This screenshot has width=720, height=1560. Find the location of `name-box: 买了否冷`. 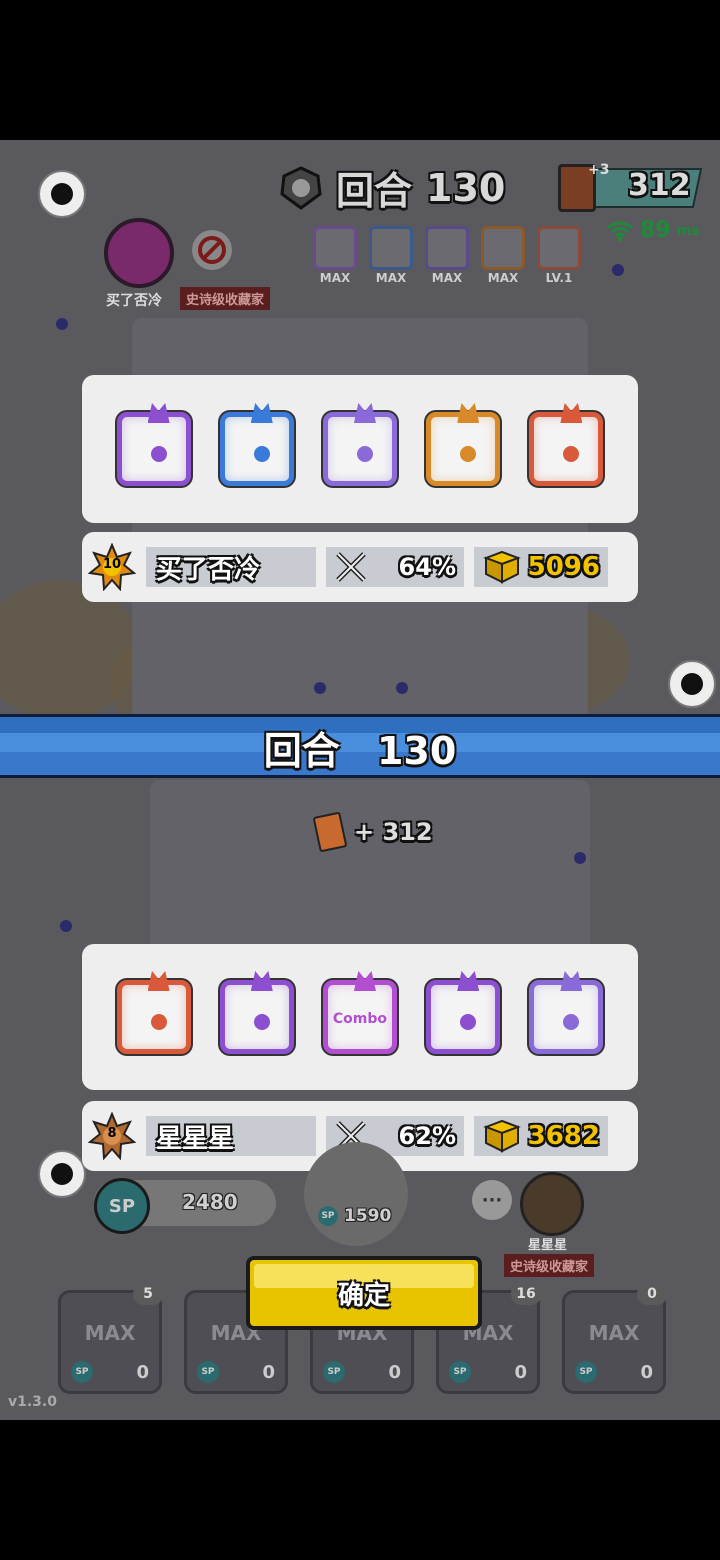

name-box: 买了否冷 is located at coordinates (231, 567).